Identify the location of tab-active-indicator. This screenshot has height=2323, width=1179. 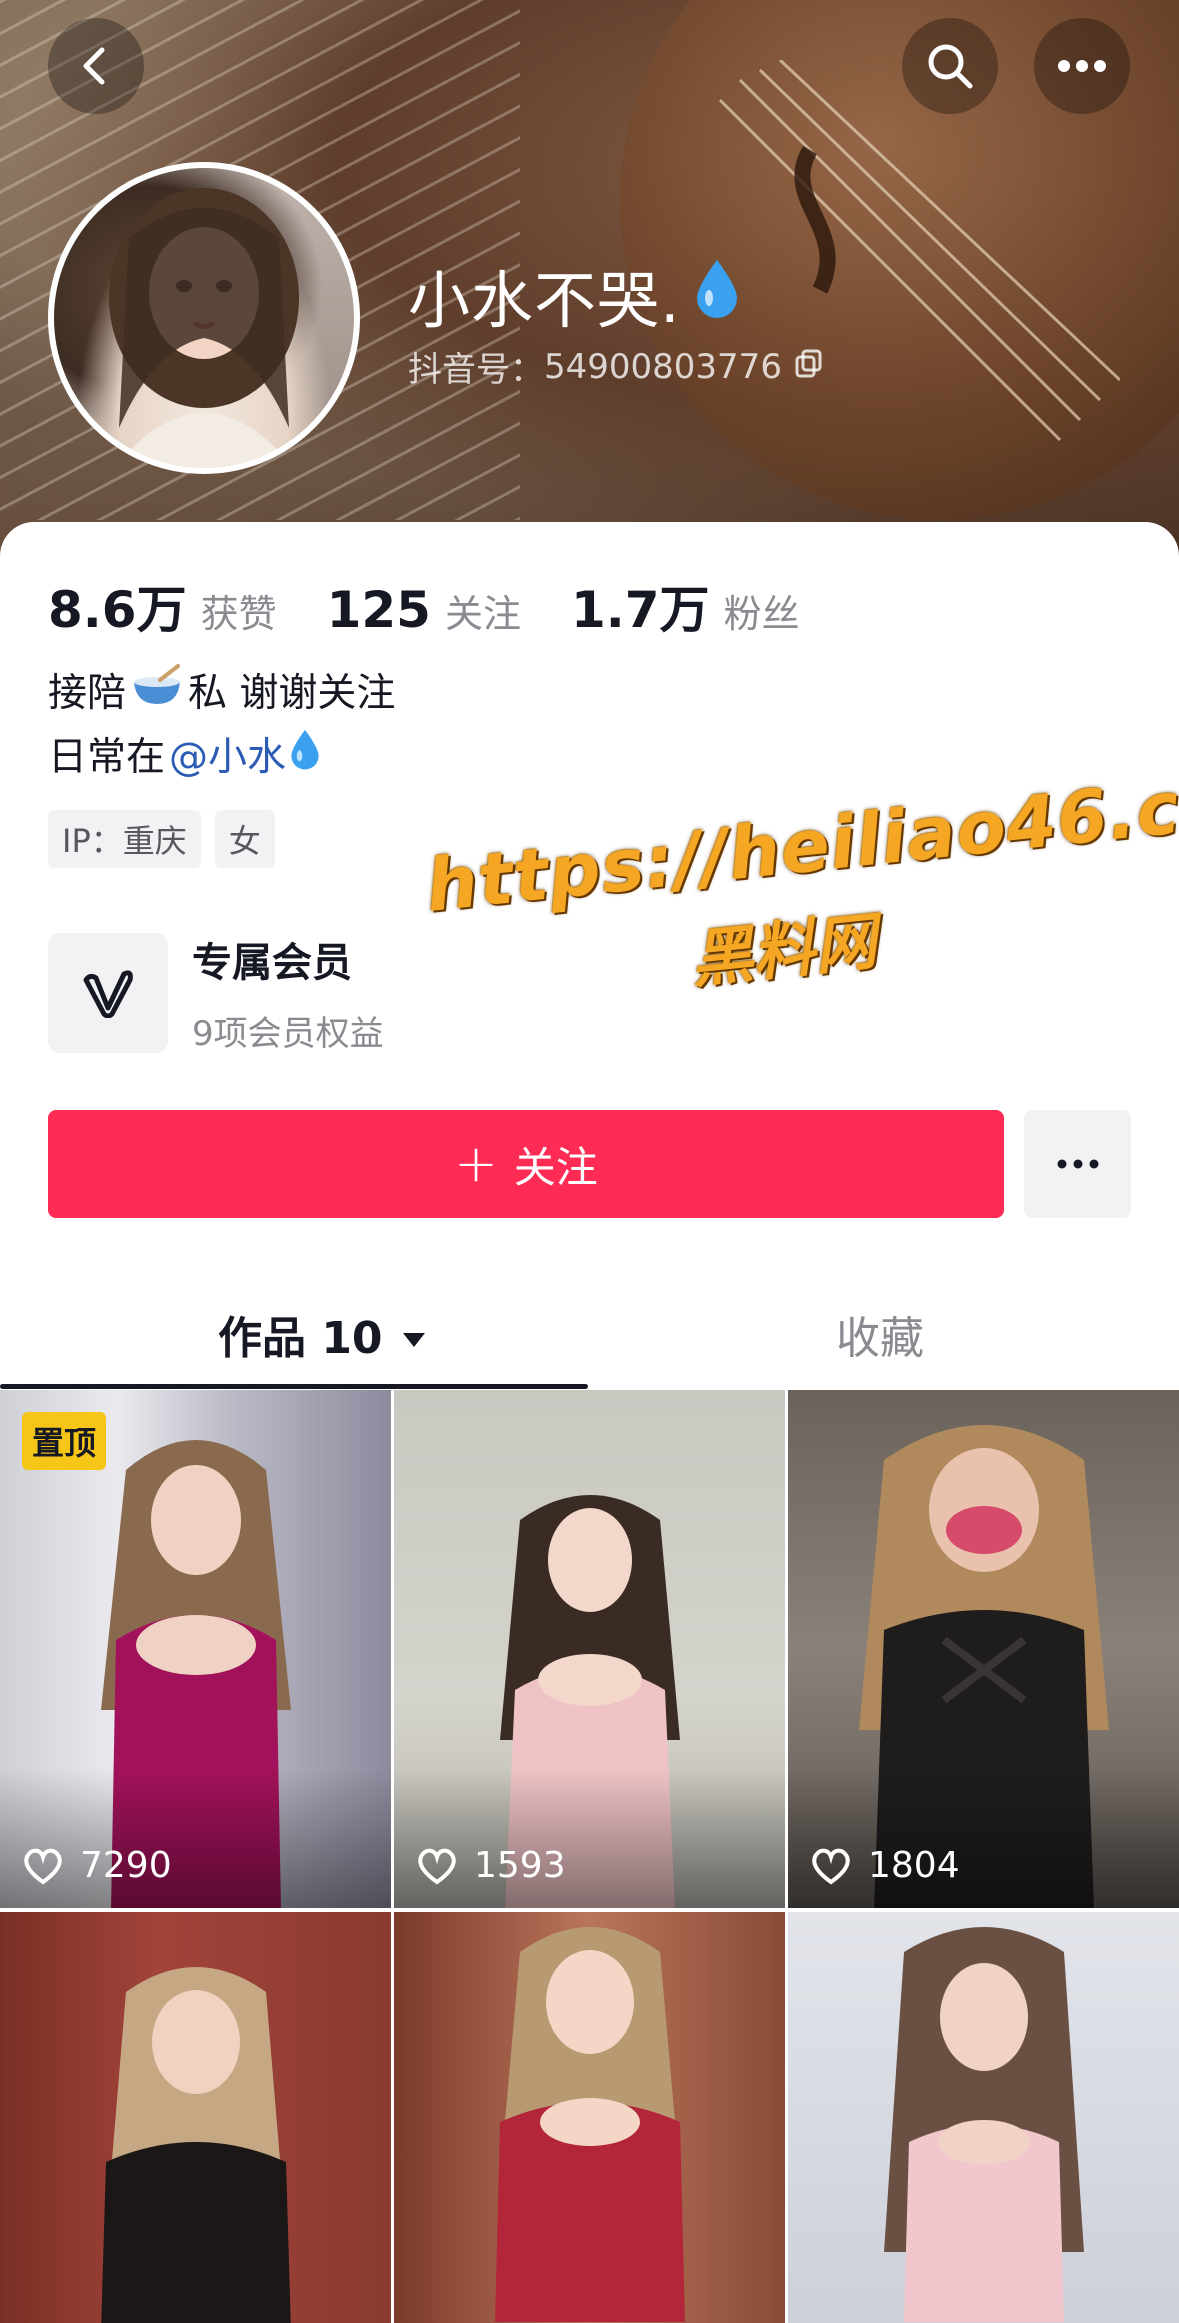
(294, 1386).